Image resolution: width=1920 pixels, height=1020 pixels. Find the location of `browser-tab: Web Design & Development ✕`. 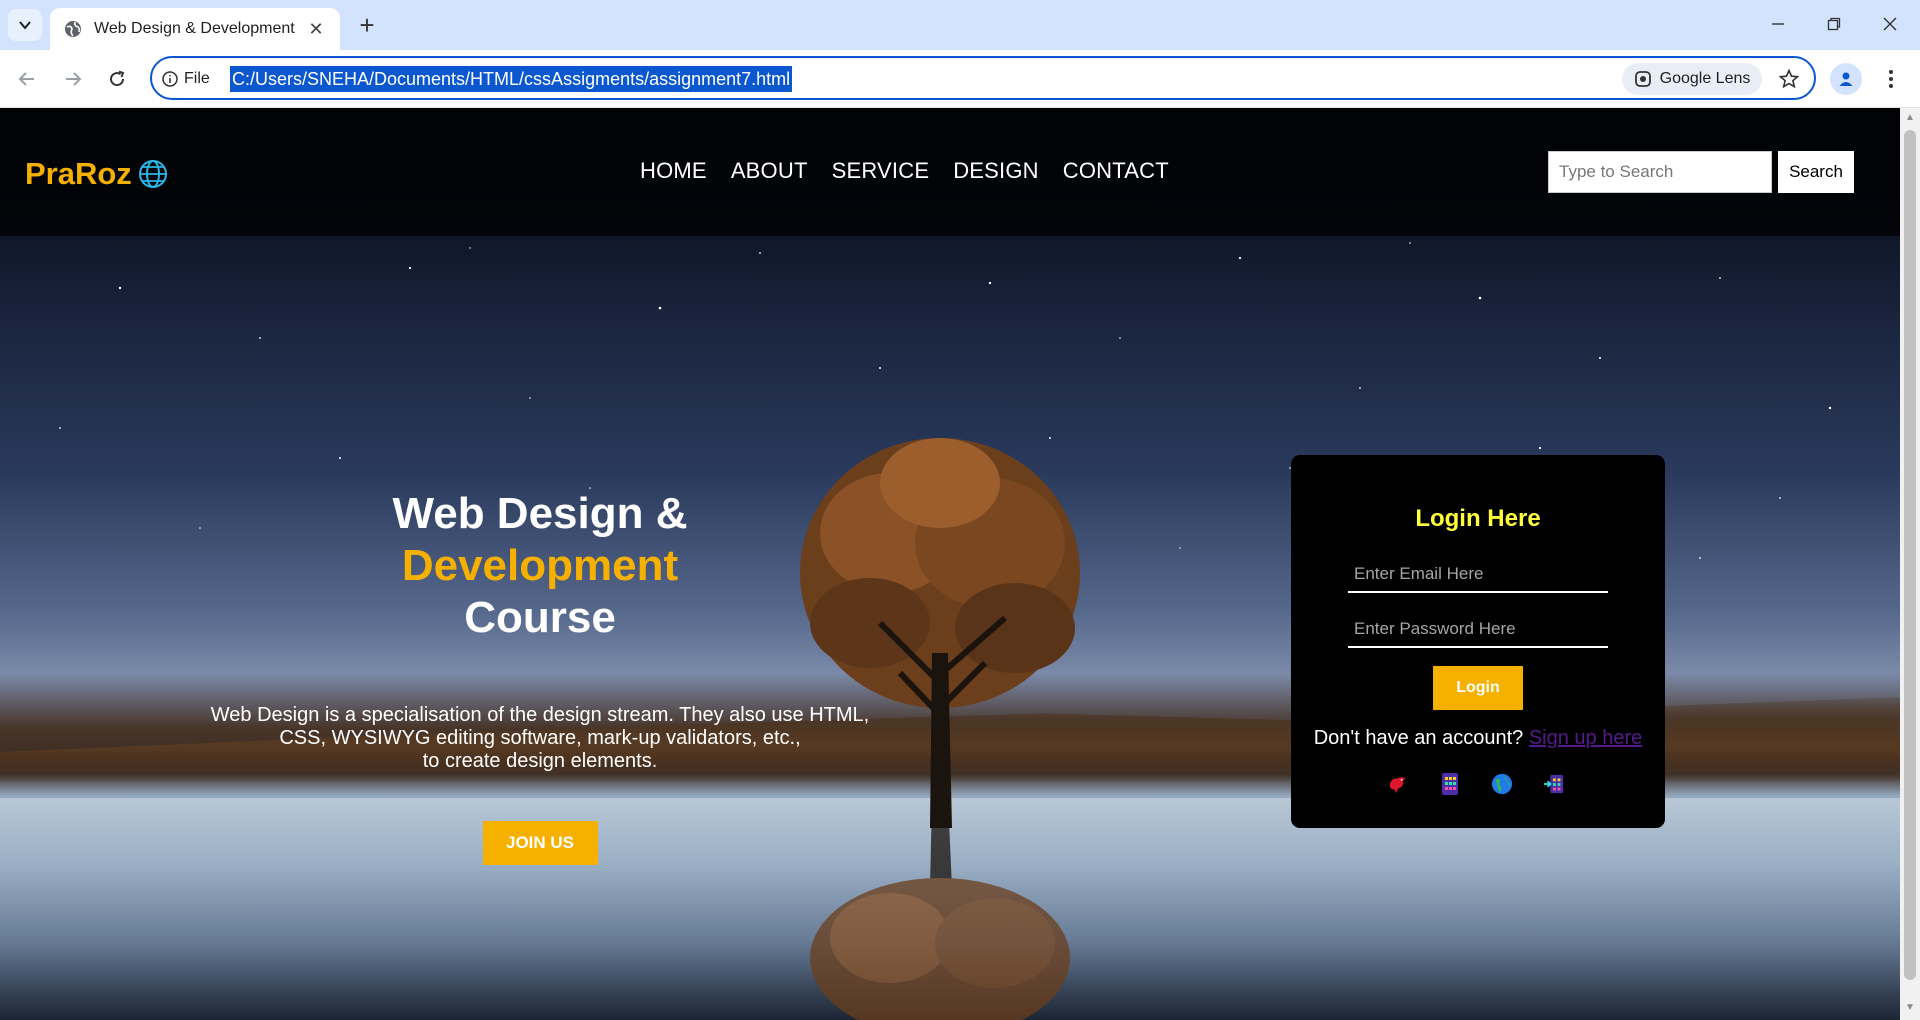

browser-tab: Web Design & Development ✕ is located at coordinates (195, 29).